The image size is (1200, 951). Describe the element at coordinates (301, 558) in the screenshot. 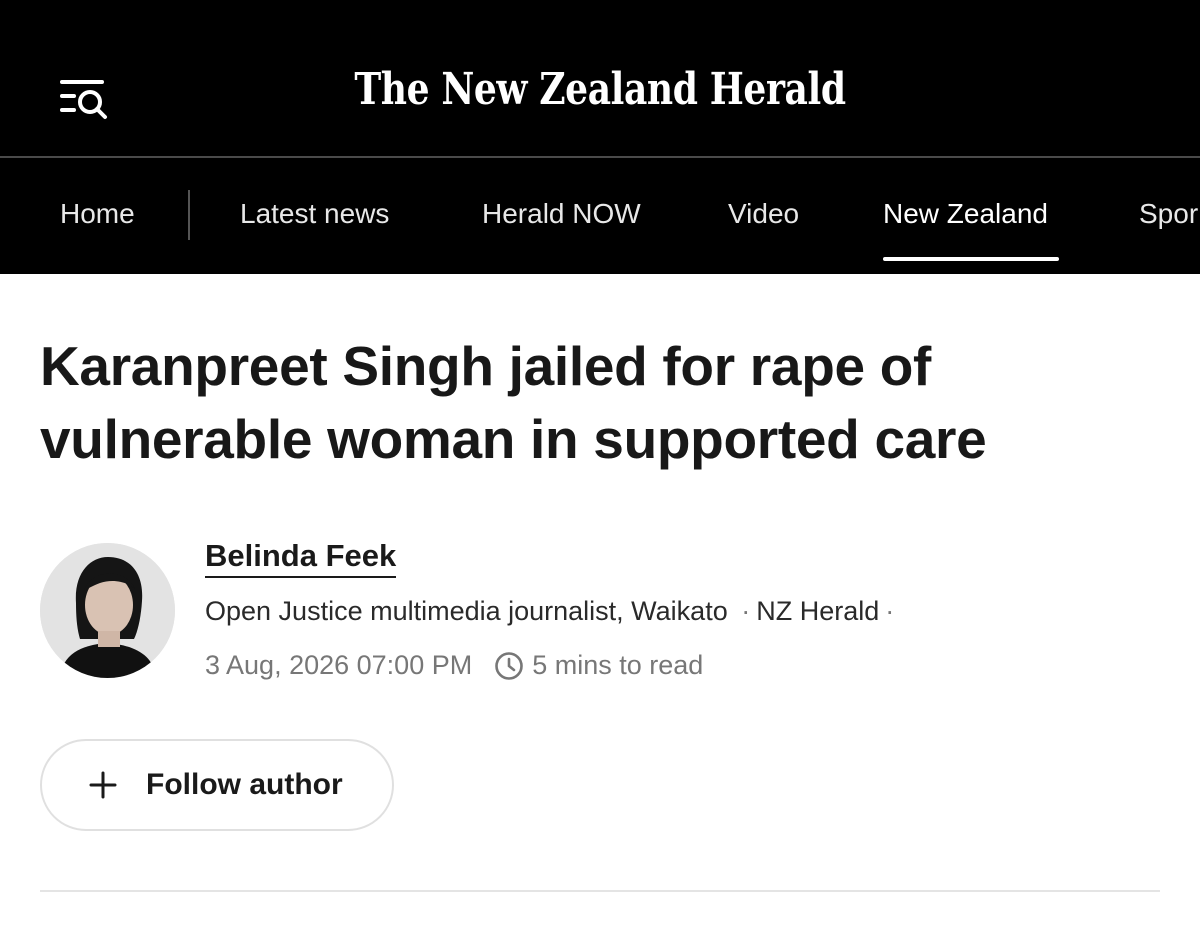

I see `author-name-link: Belinda Feek` at that location.